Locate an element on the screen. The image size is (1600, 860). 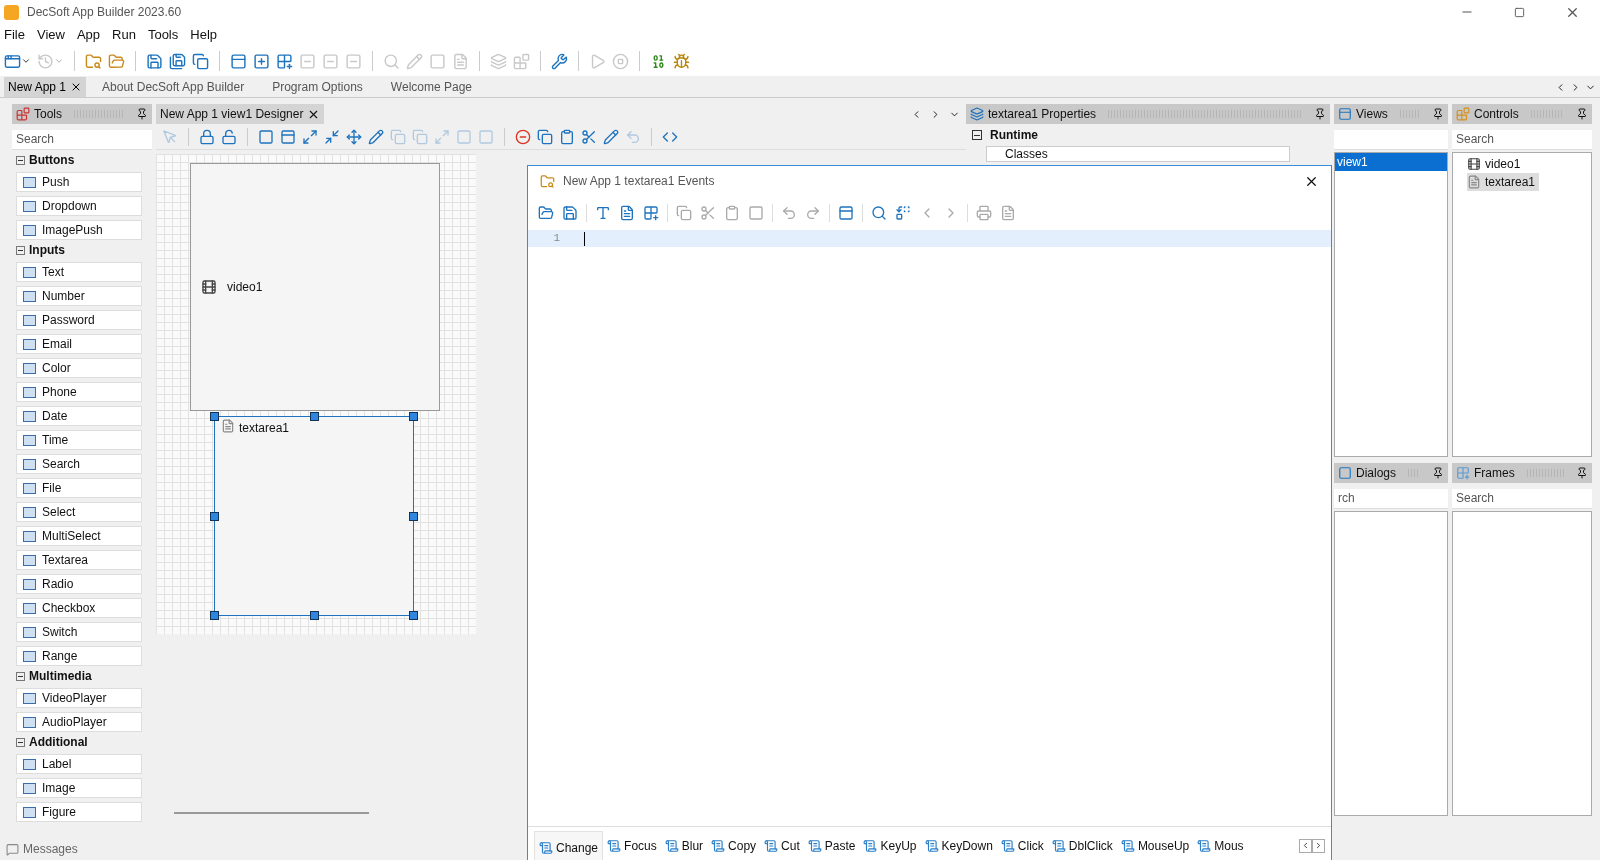
event-tab: Click is located at coordinates (1022, 845).